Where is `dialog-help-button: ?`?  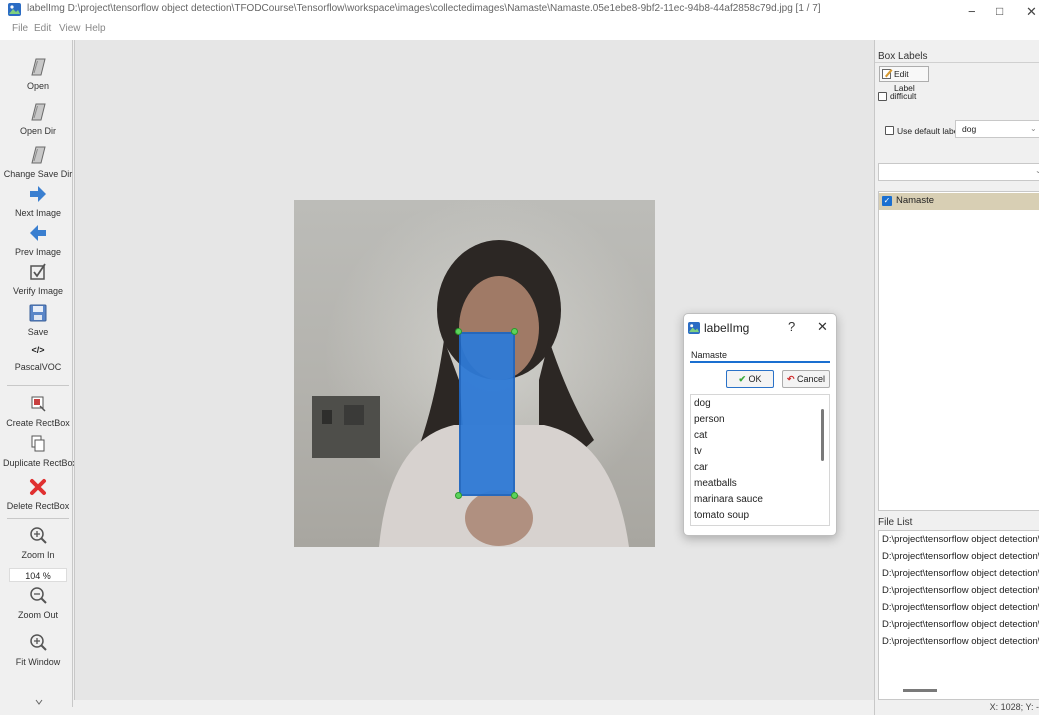
dialog-help-button: ? is located at coordinates (791, 326).